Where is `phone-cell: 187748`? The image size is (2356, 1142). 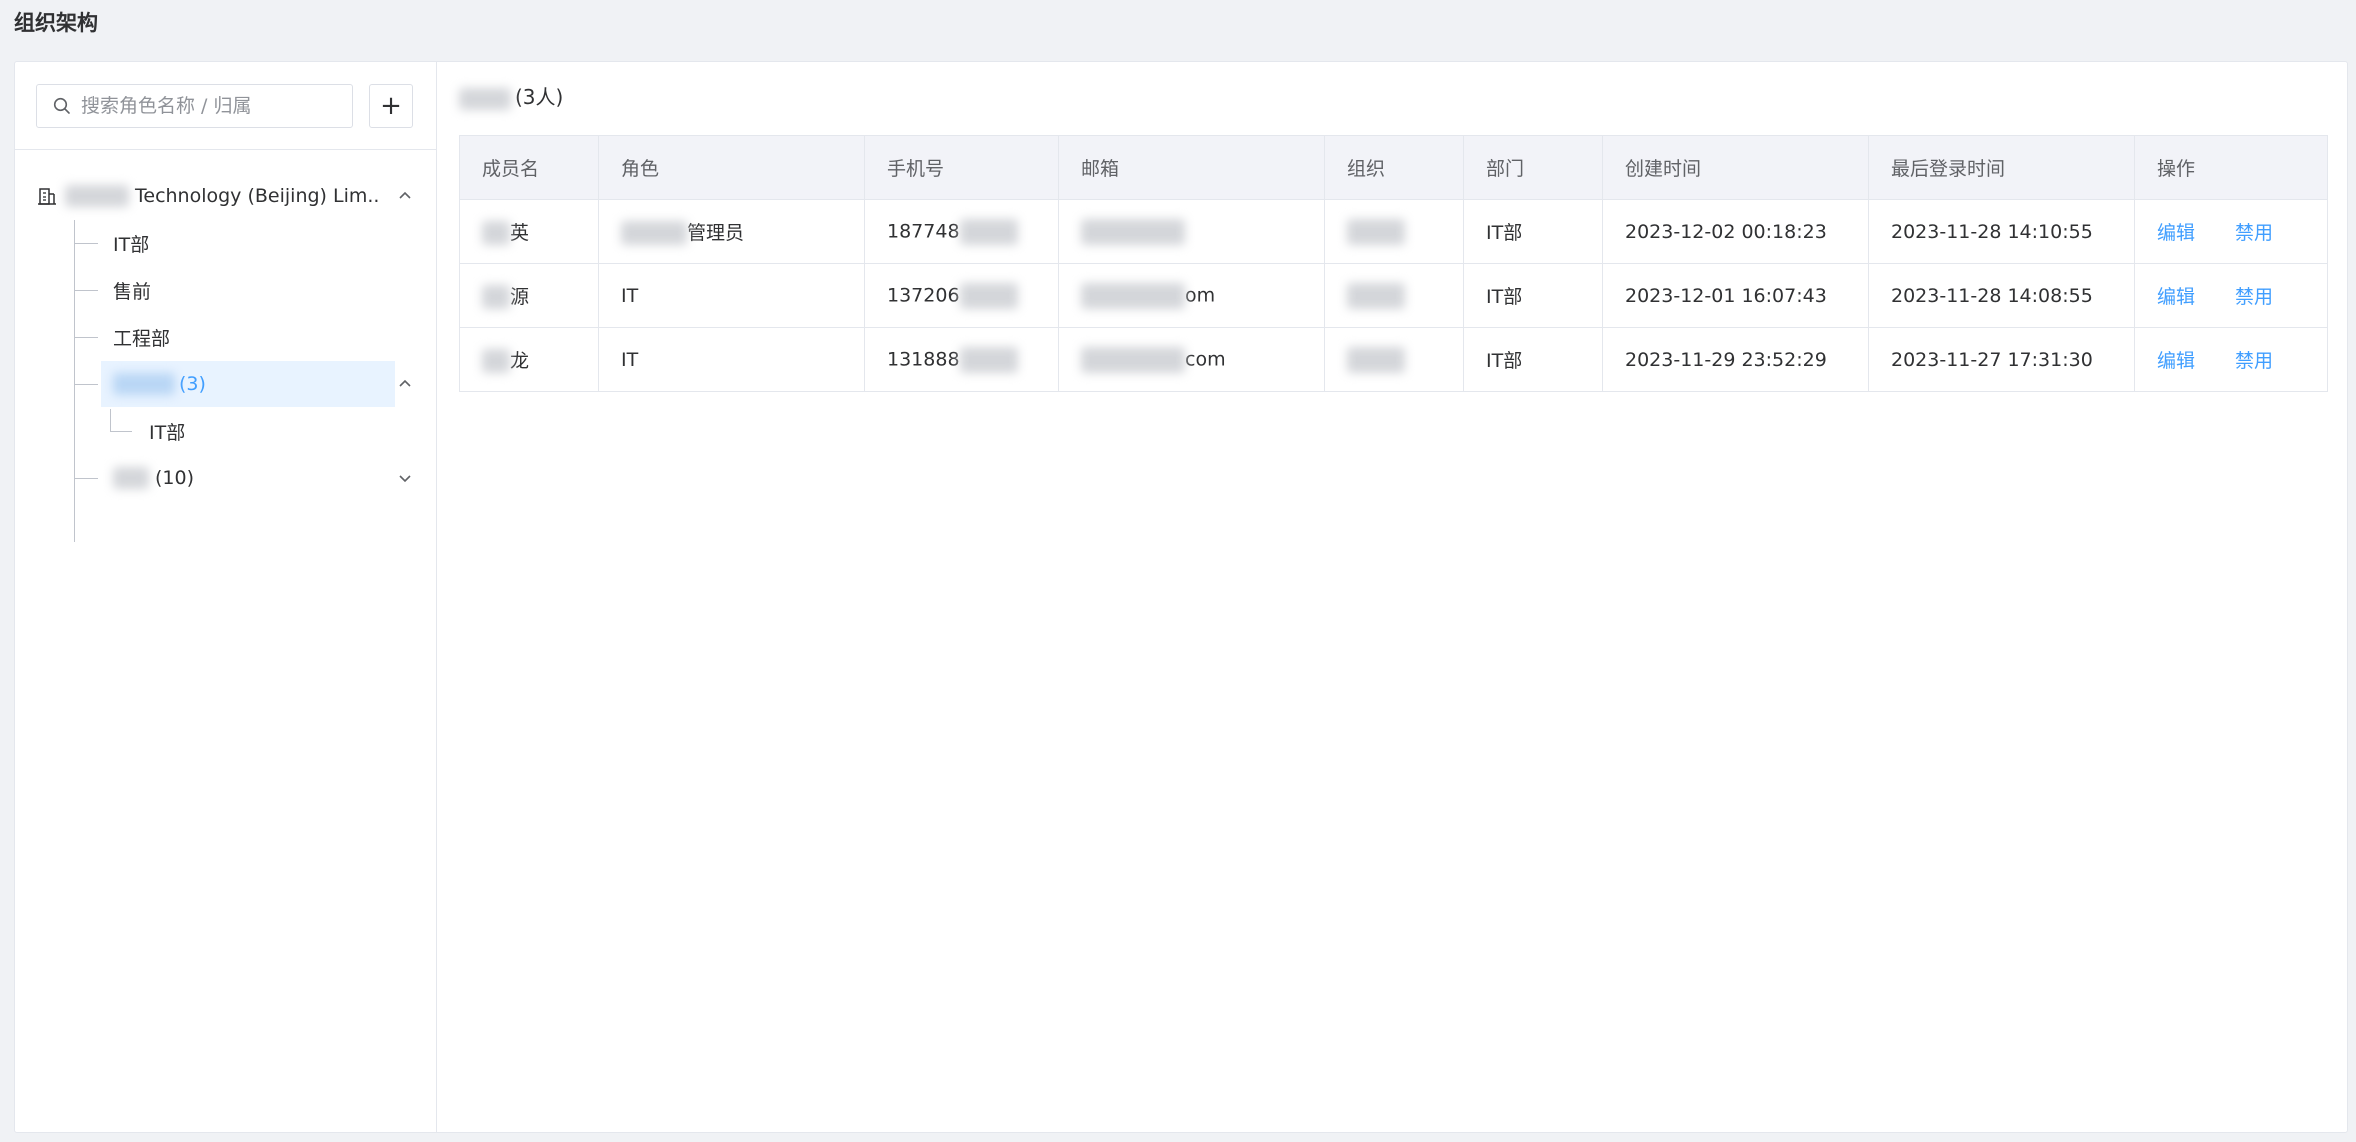
phone-cell: 187748 is located at coordinates (961, 231).